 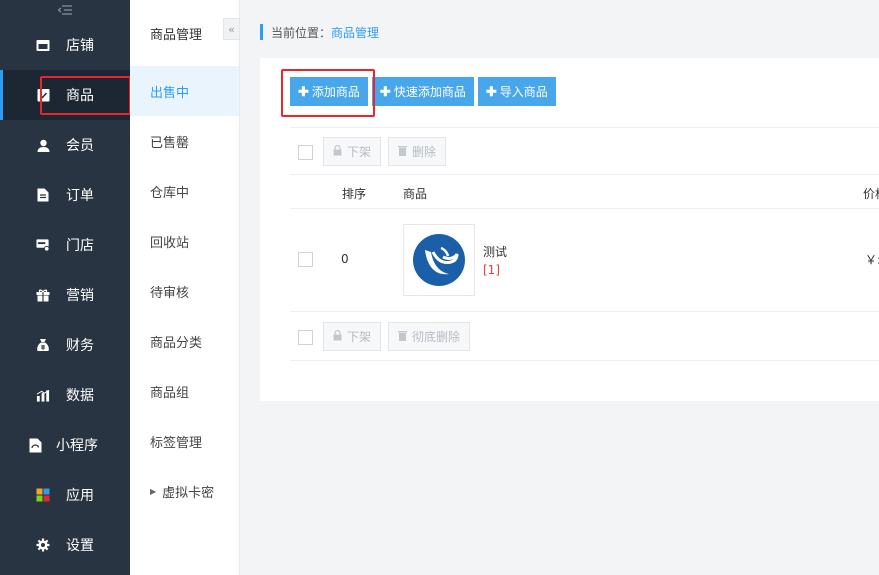 What do you see at coordinates (43, 145) in the screenshot?
I see `user-icon` at bounding box center [43, 145].